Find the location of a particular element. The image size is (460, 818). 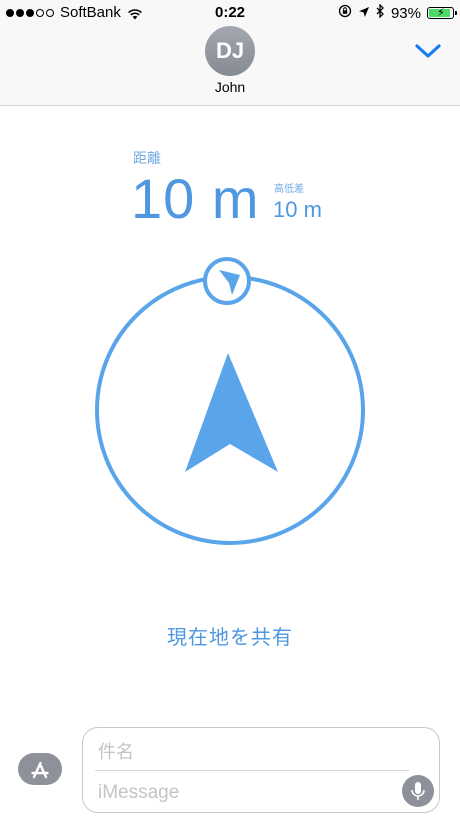

charging-bolt-icon: ⚡ is located at coordinates (441, 13).